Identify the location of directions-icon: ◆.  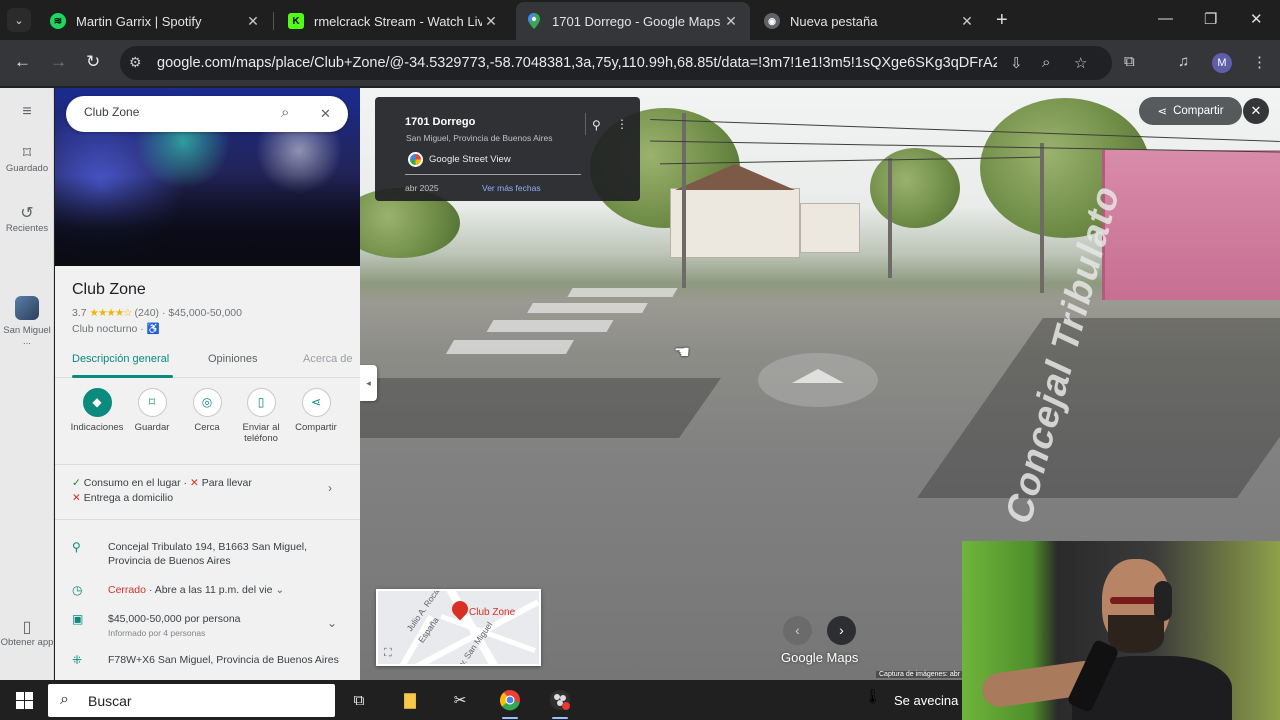
(97, 402).